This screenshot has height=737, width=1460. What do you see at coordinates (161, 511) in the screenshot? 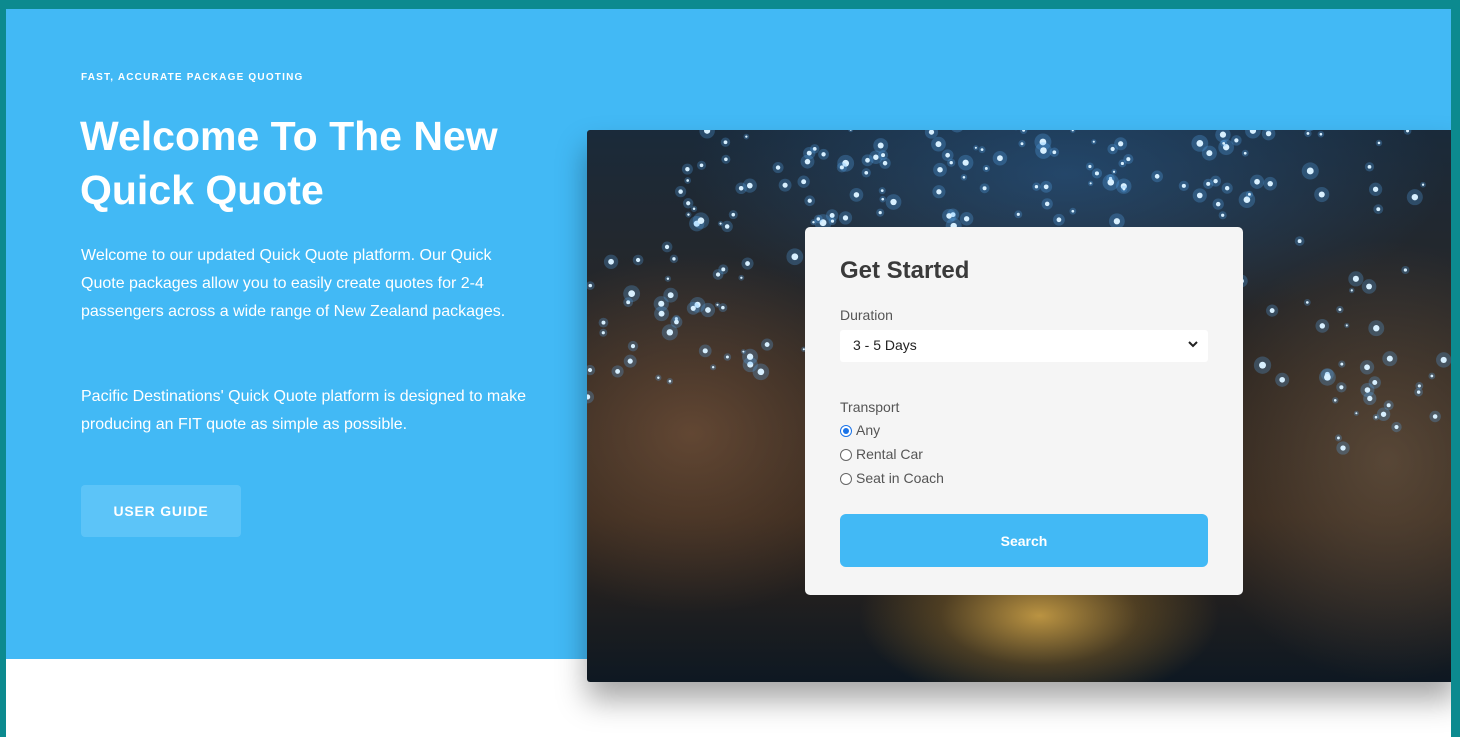
I see `user-guide-button: USER GUIDE` at bounding box center [161, 511].